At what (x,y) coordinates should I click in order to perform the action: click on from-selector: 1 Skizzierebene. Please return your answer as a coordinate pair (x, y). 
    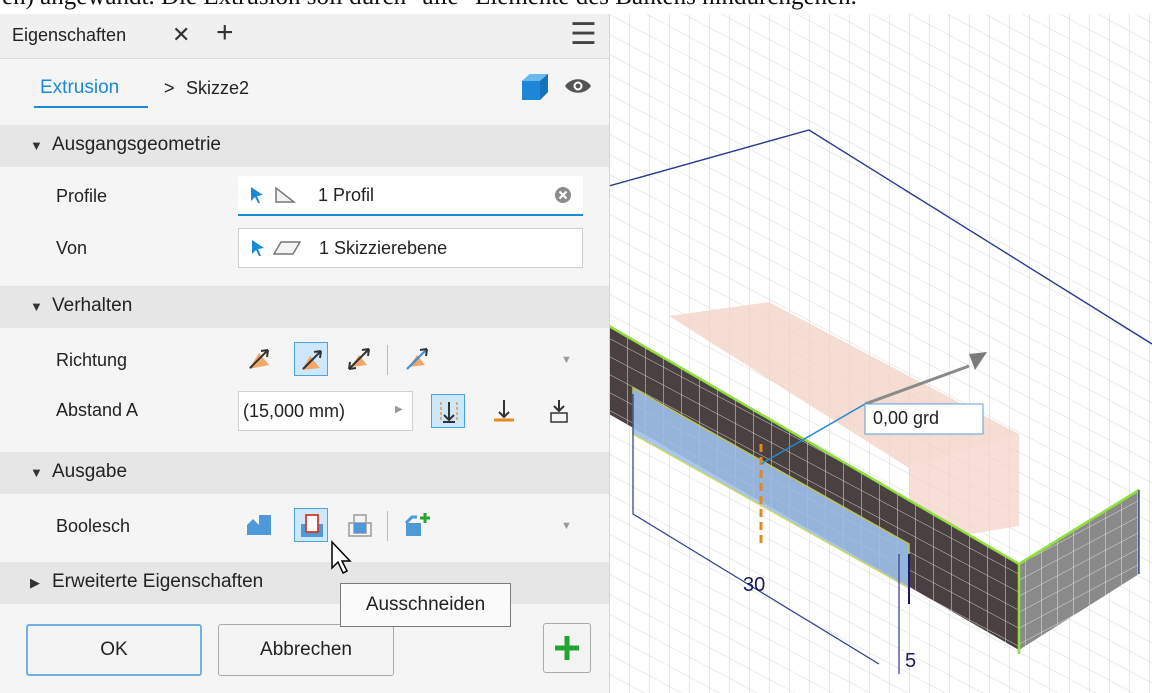
    Looking at the image, I should click on (410, 248).